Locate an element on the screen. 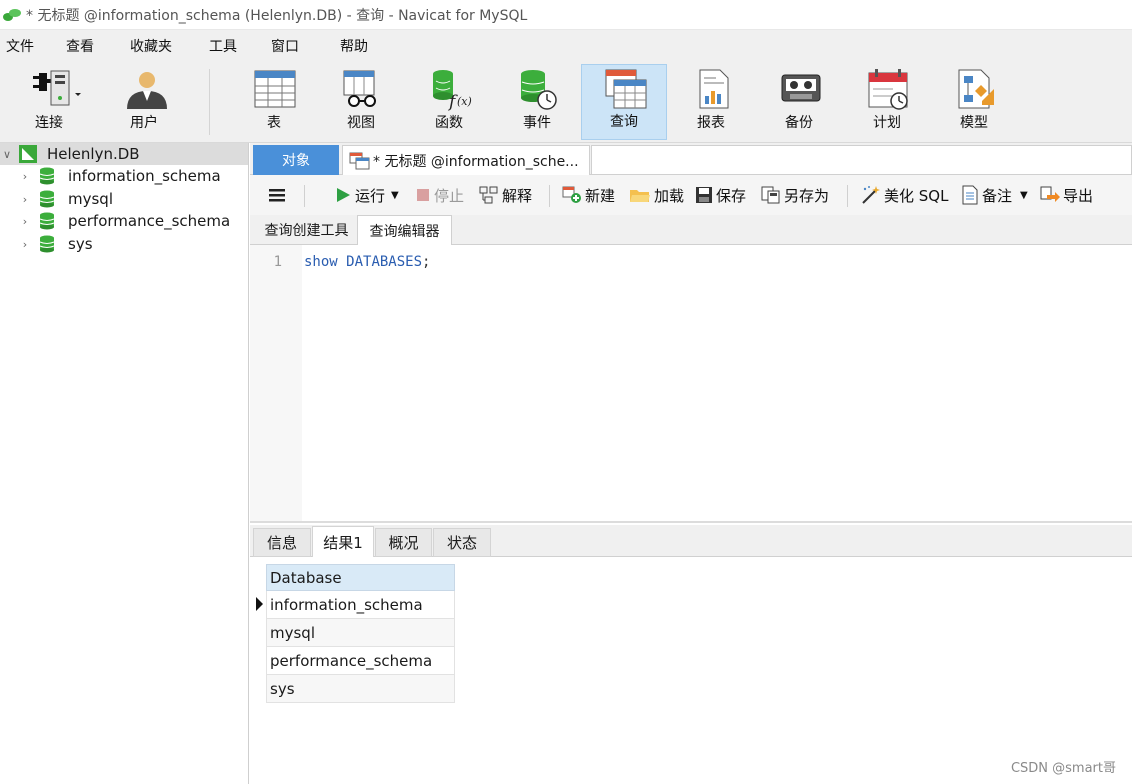 The width and height of the screenshot is (1132, 784). backup-button: 备份 is located at coordinates (799, 102).